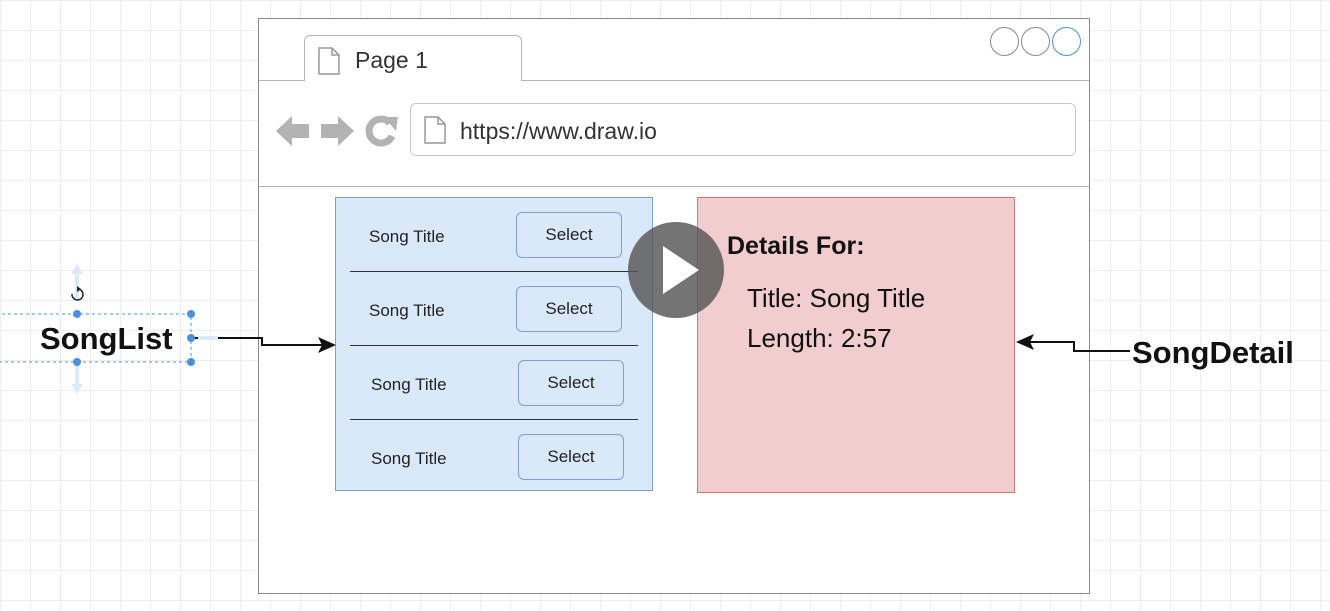 This screenshot has height=611, width=1330. What do you see at coordinates (106, 339) in the screenshot?
I see `songlist-label: SongList` at bounding box center [106, 339].